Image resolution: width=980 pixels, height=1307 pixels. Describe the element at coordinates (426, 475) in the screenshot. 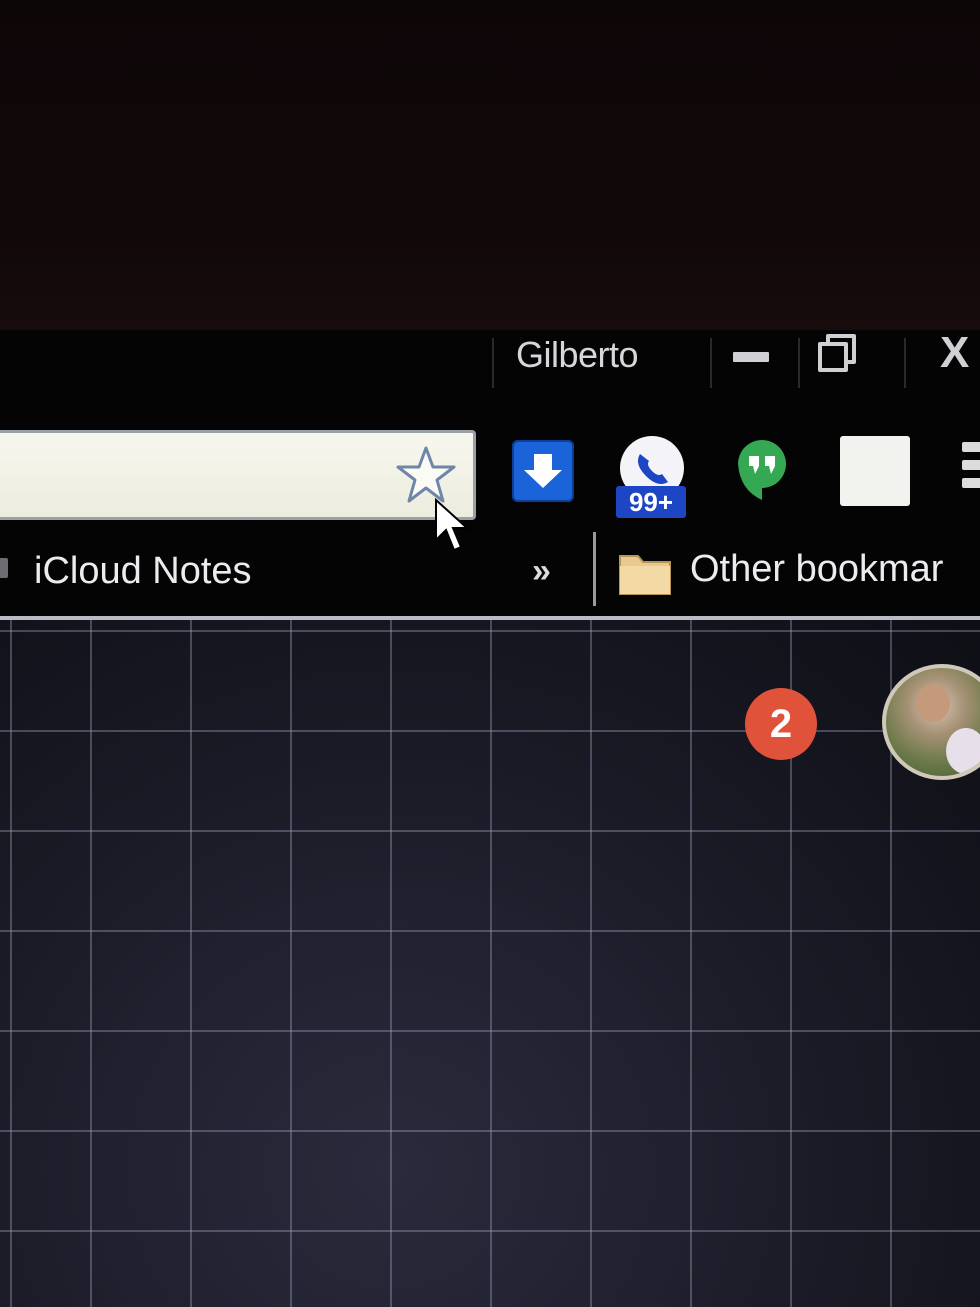

I see `star-outline-icon` at that location.